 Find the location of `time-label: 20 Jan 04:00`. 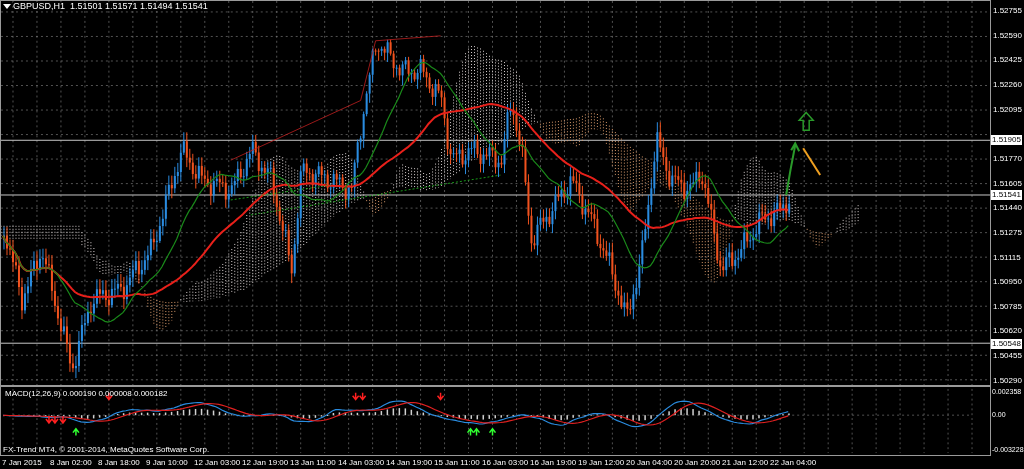

time-label: 20 Jan 04:00 is located at coordinates (650, 462).